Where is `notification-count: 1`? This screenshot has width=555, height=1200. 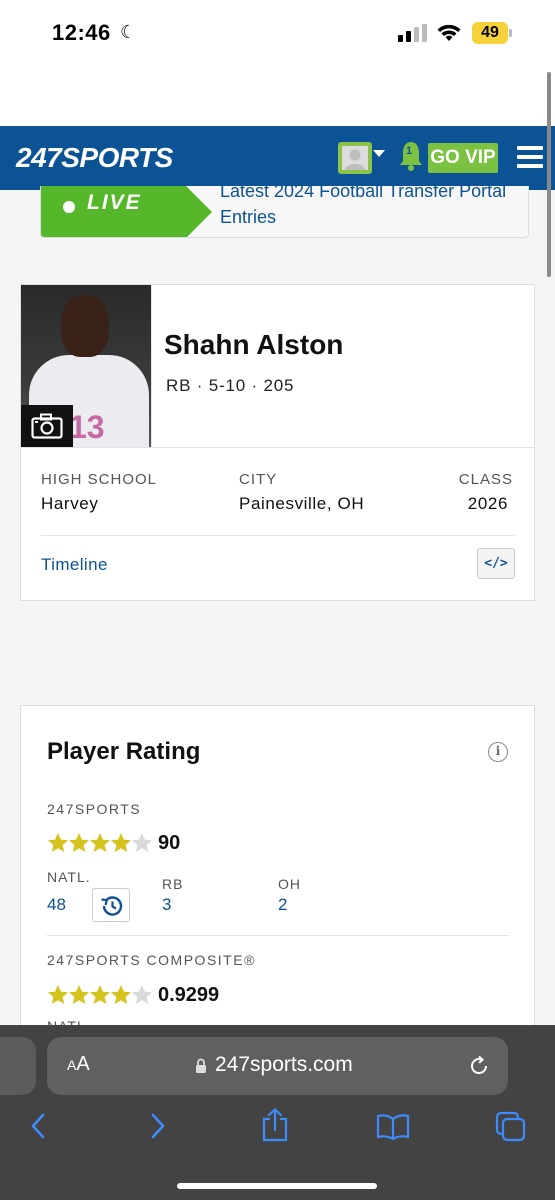
notification-count: 1 is located at coordinates (409, 151).